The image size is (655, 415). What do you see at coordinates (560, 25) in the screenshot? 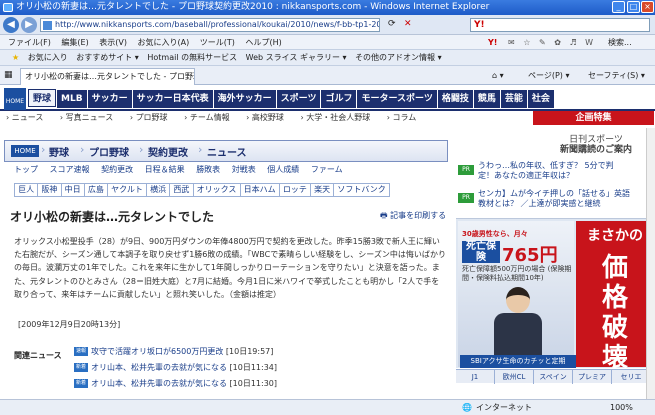
I see `search-input: Y!` at bounding box center [560, 25].